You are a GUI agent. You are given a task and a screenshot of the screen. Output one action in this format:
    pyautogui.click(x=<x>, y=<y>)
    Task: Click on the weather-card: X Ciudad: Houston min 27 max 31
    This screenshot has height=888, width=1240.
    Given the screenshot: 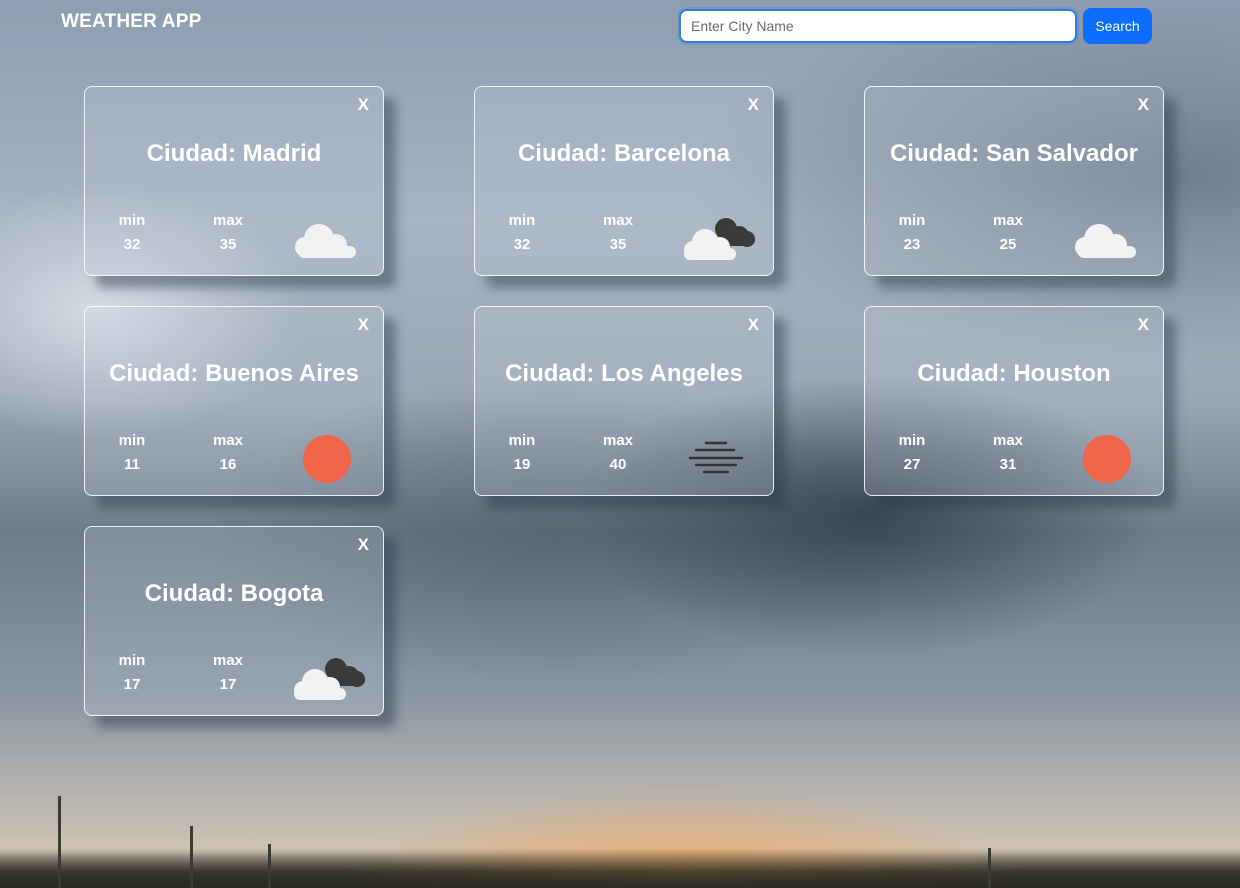 What is the action you would take?
    pyautogui.click(x=1014, y=401)
    